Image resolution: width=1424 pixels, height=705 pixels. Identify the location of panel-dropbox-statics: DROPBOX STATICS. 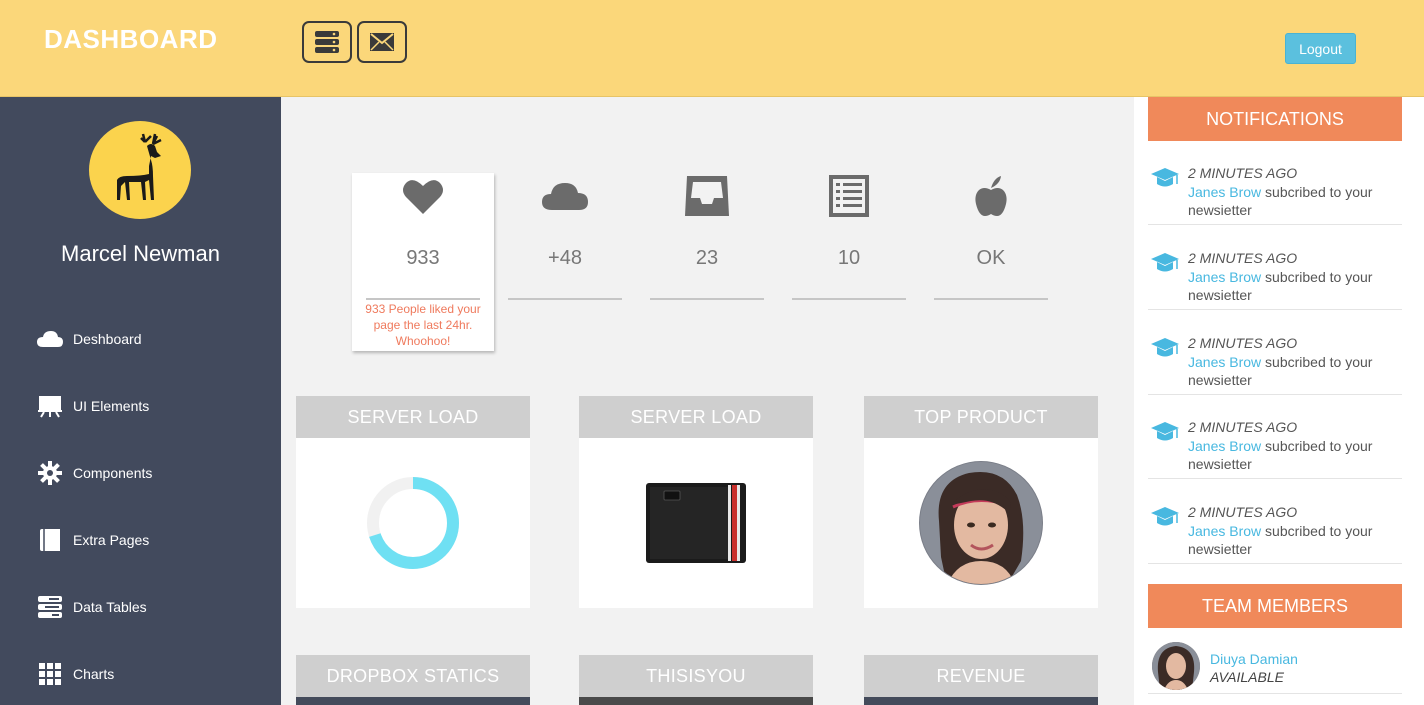
(413, 680).